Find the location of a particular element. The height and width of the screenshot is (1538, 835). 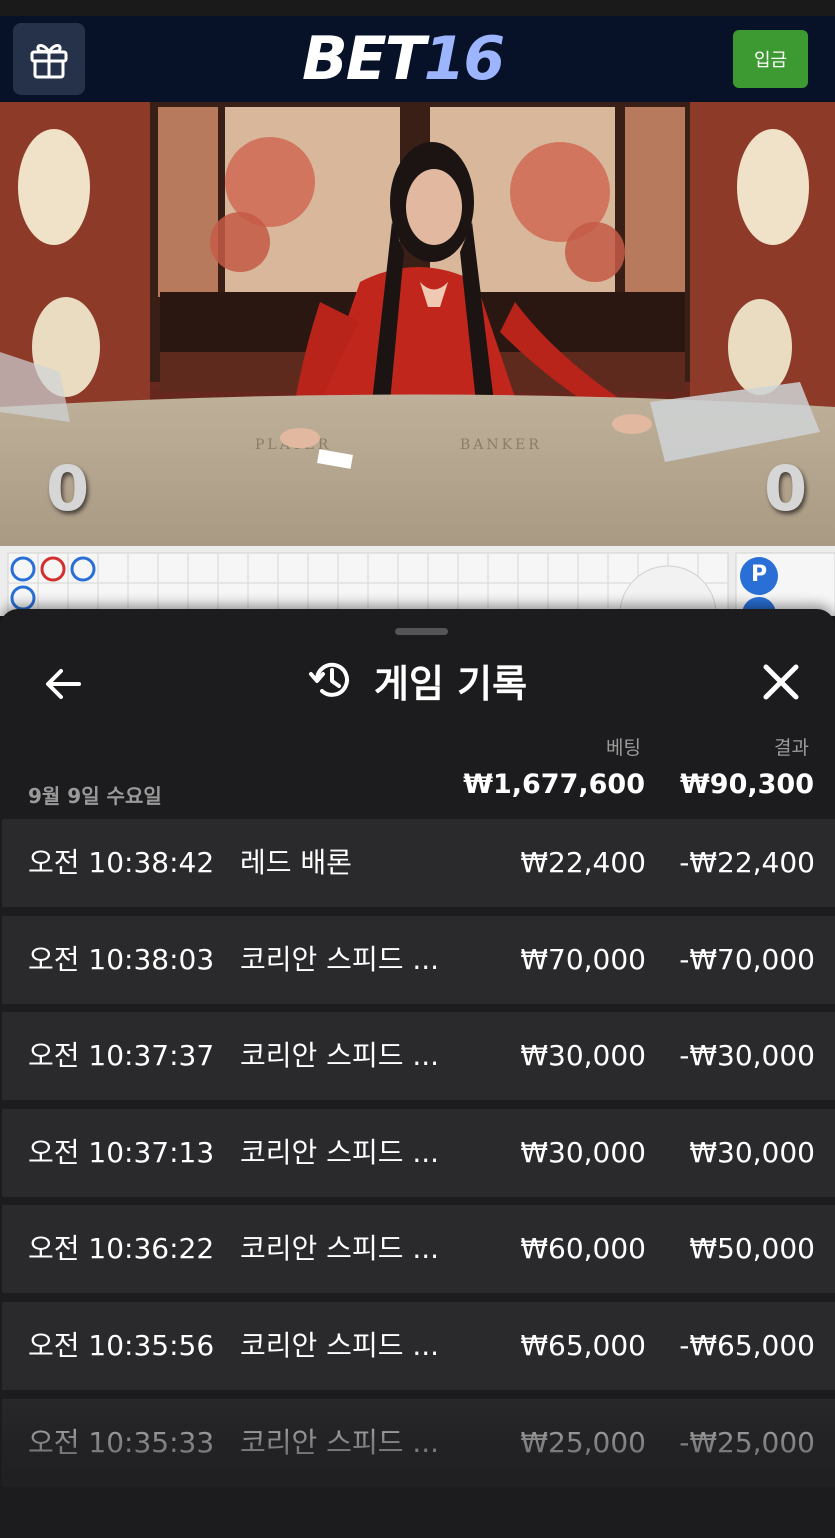

row-result: ₩50,000 is located at coordinates (752, 1248).